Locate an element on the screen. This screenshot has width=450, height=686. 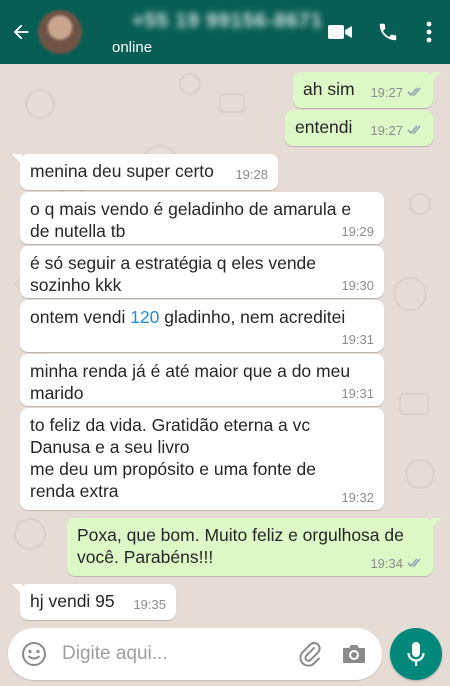
microphone-icon is located at coordinates (416, 654).